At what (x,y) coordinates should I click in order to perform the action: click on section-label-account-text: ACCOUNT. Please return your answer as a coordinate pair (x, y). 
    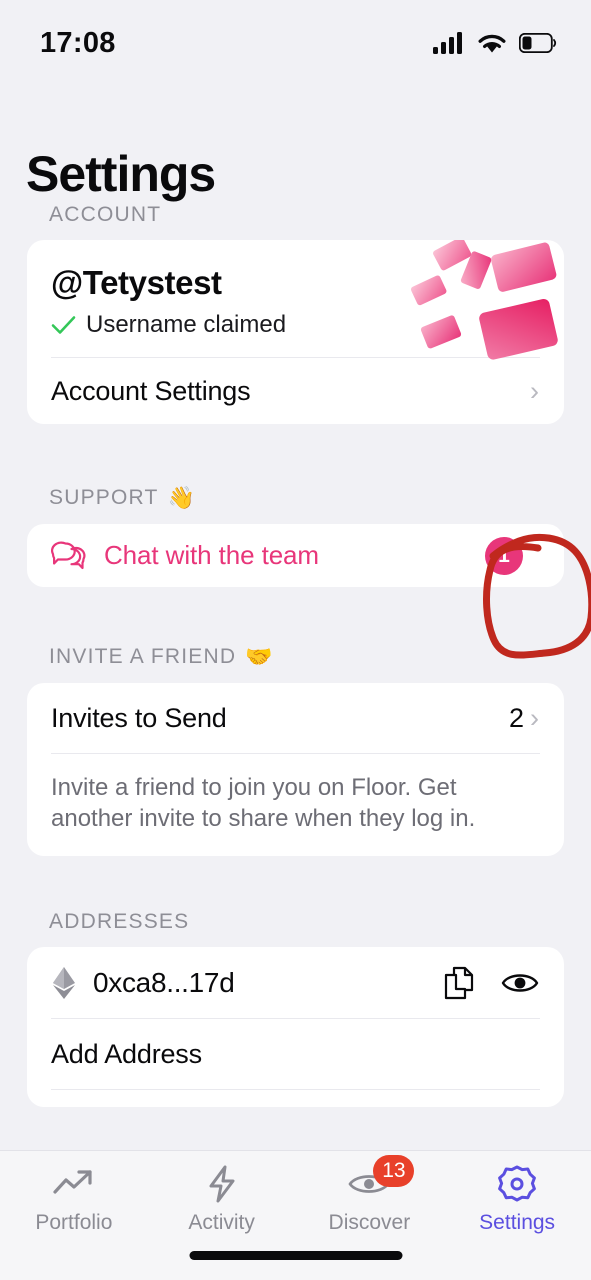
    Looking at the image, I should click on (105, 214).